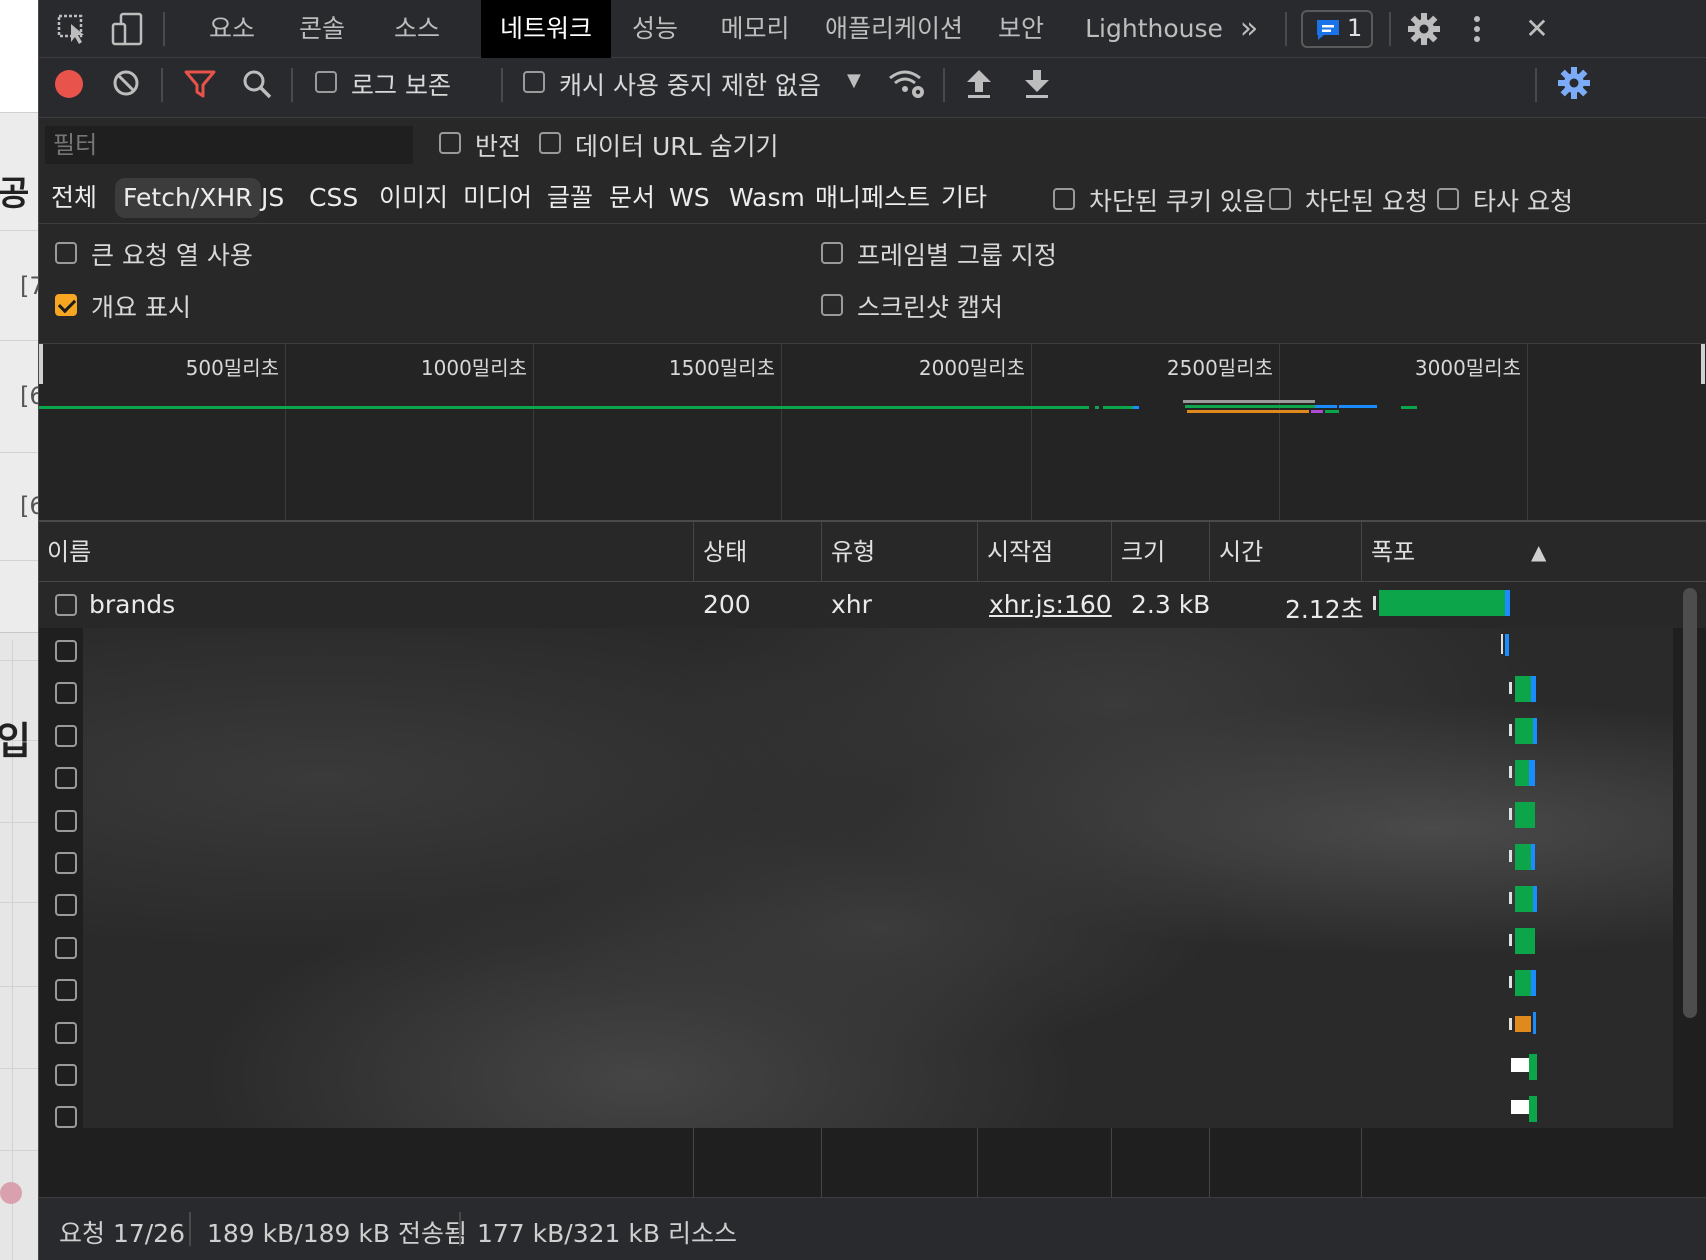  I want to click on tab-lighthouse: Lighthouse, so click(1154, 29).